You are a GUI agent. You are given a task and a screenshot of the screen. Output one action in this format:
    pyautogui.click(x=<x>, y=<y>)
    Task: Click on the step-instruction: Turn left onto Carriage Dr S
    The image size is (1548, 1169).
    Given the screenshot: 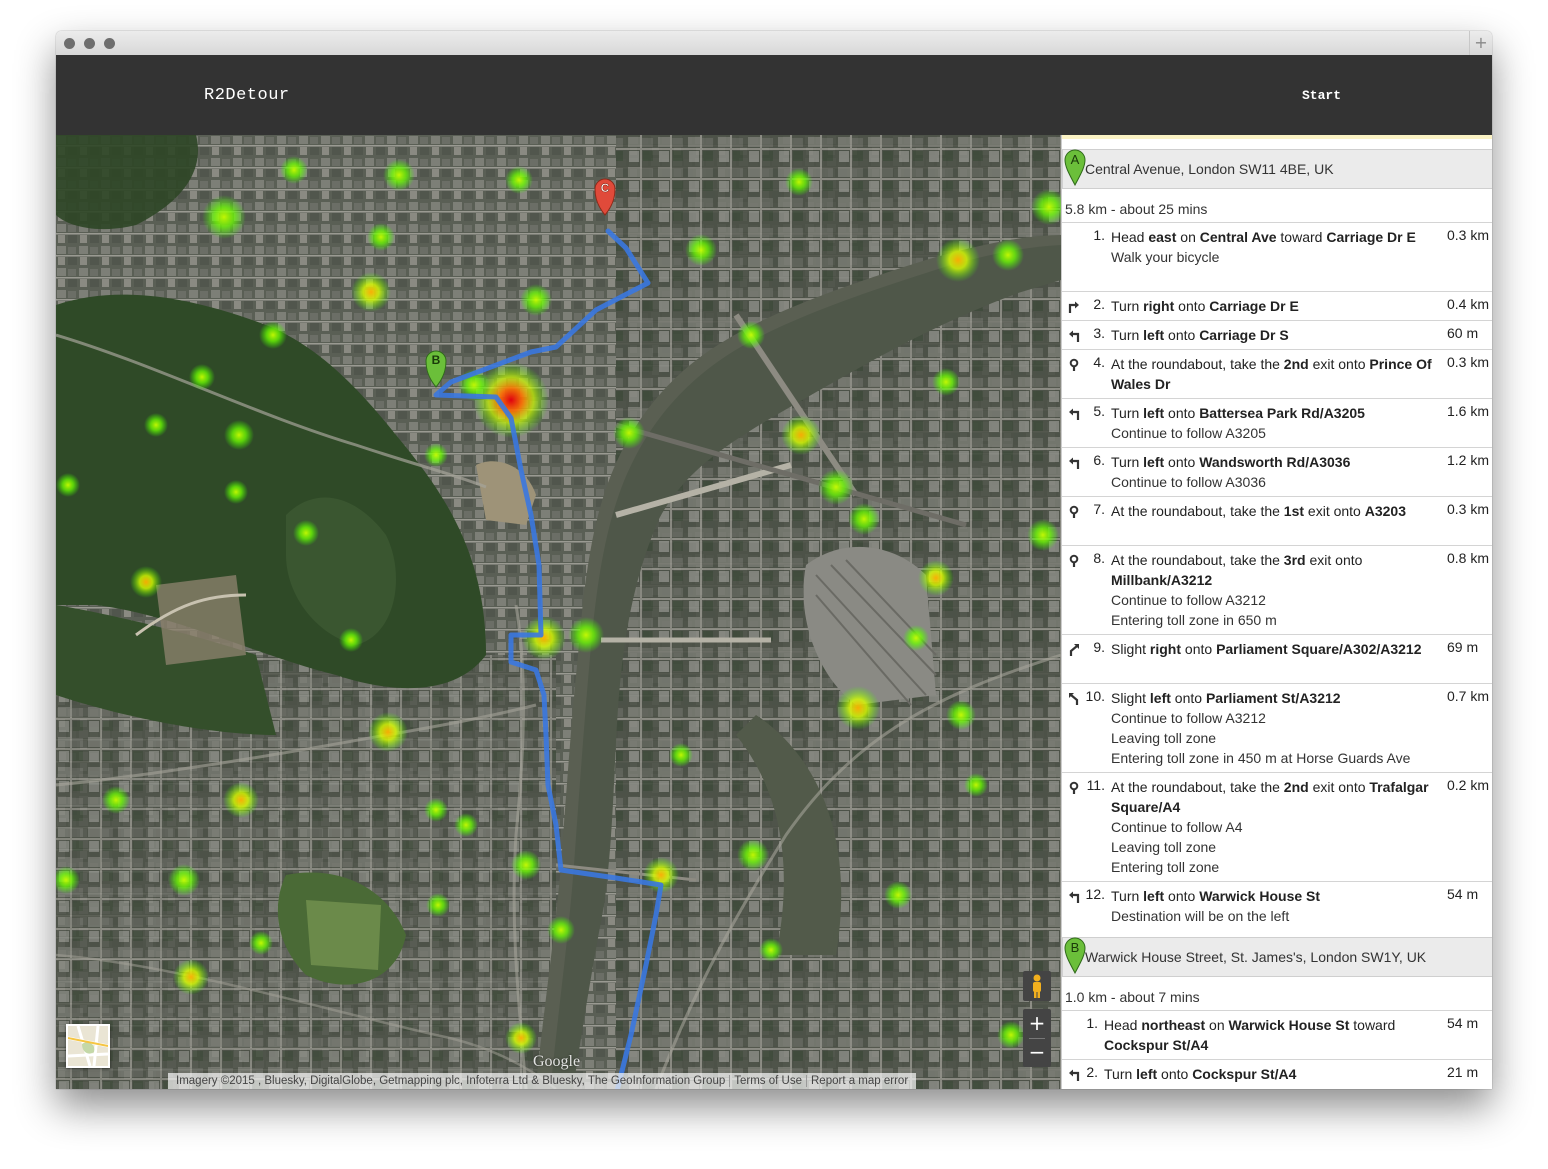 What is the action you would take?
    pyautogui.click(x=1200, y=335)
    